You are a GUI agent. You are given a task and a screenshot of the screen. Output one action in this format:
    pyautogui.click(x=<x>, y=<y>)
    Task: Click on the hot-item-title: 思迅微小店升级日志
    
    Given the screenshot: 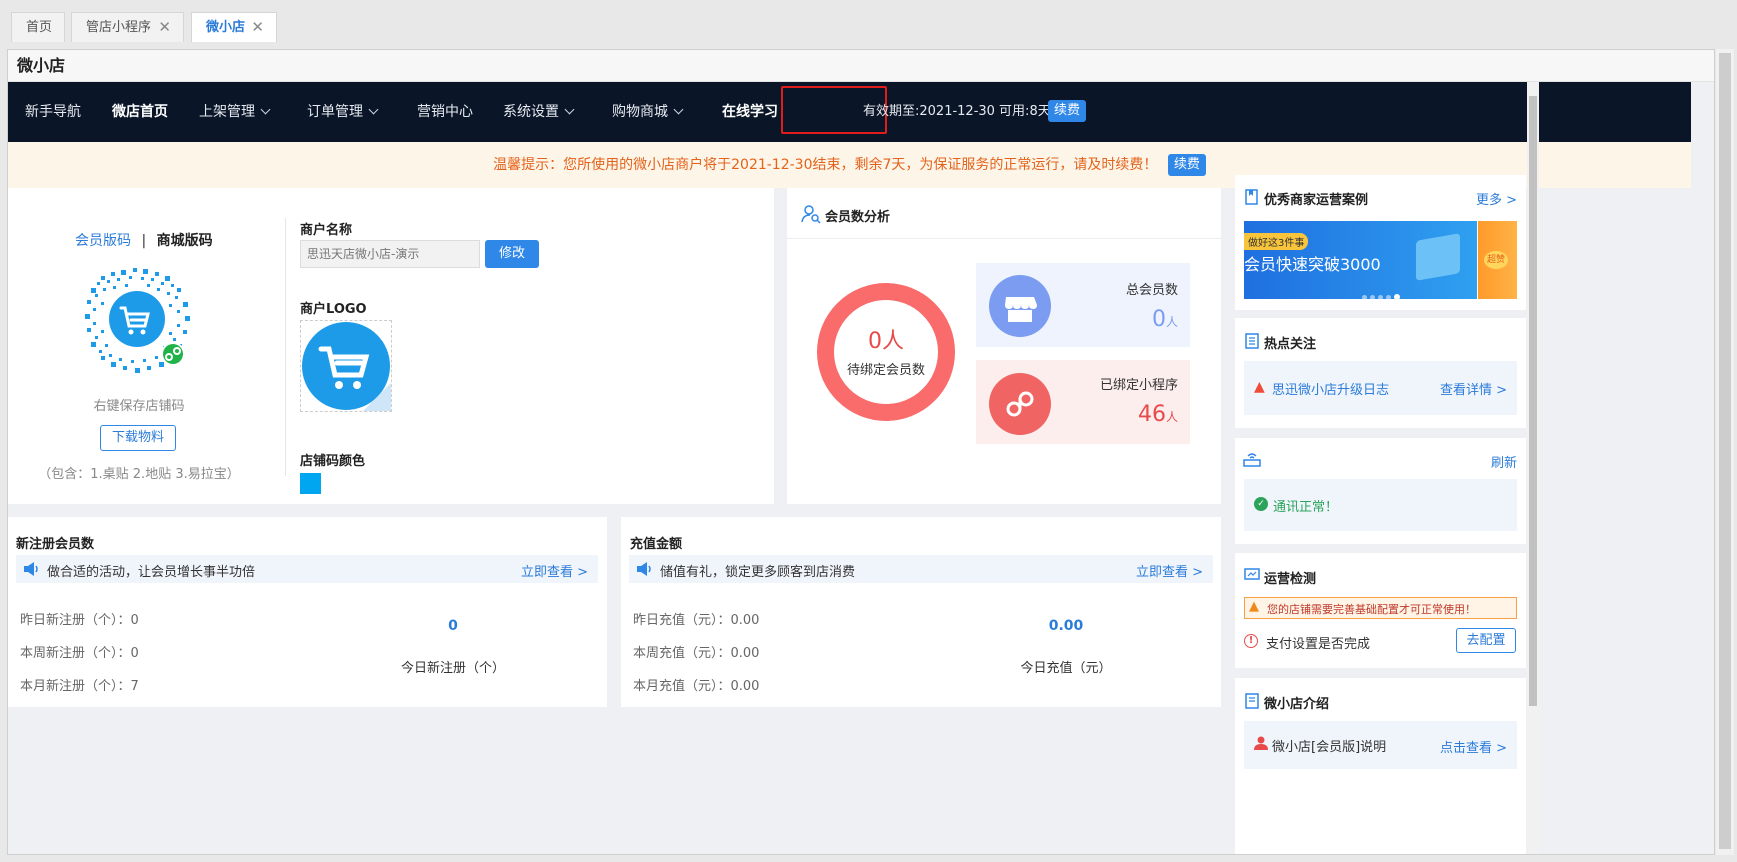 What is the action you would take?
    pyautogui.click(x=1330, y=388)
    